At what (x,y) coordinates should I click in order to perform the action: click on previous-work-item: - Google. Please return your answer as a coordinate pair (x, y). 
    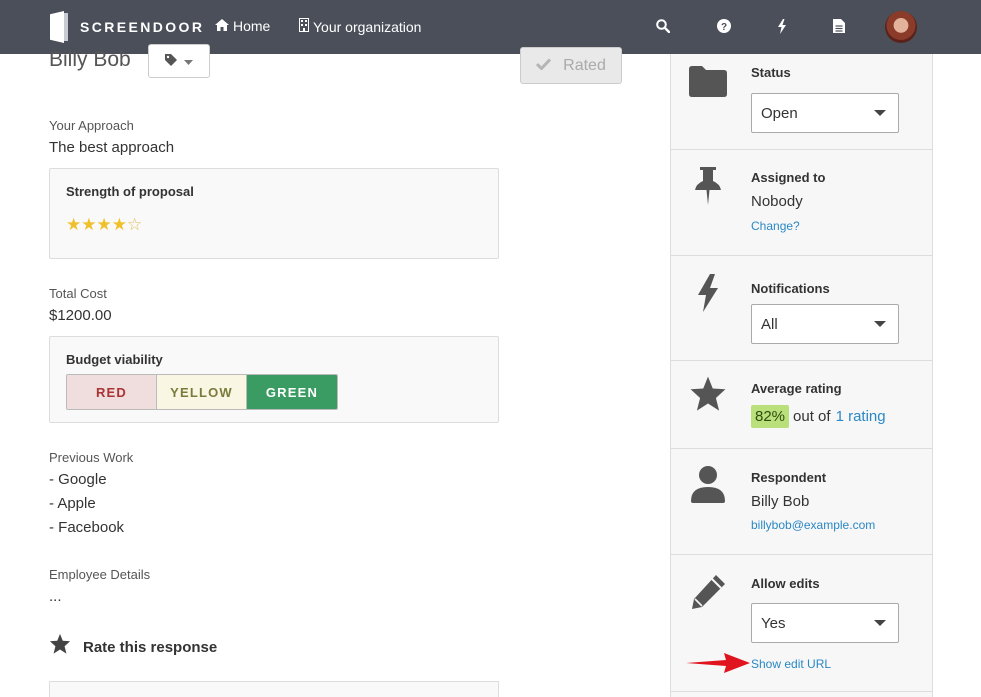
    Looking at the image, I should click on (78, 479).